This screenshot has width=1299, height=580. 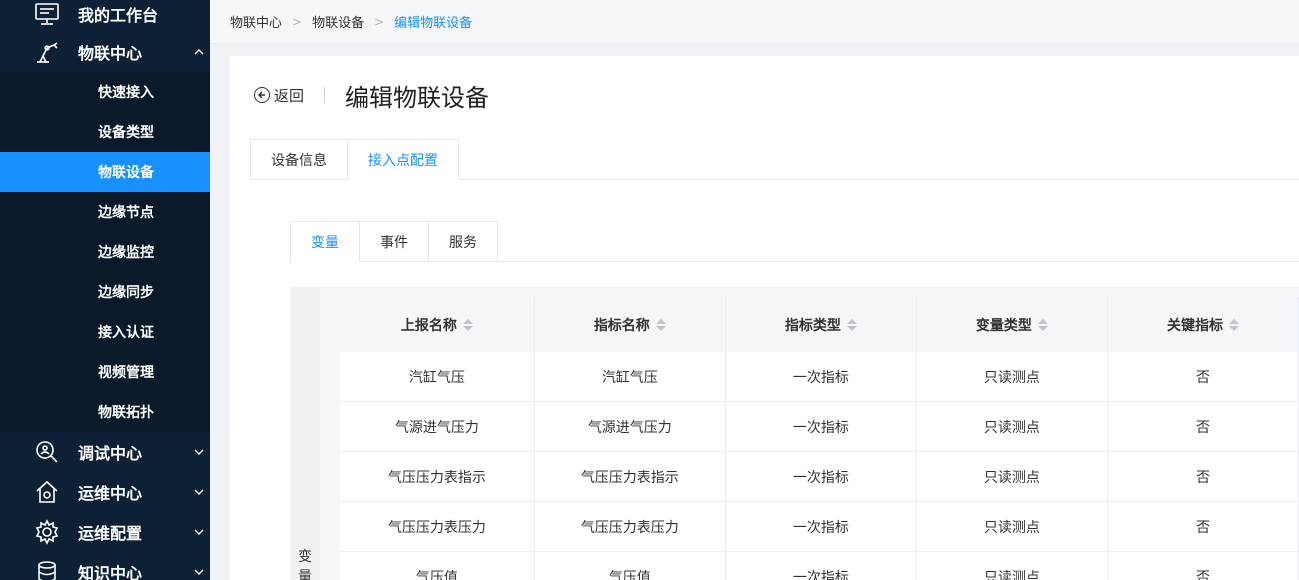 I want to click on column-header-label: 指标类型, so click(x=812, y=325).